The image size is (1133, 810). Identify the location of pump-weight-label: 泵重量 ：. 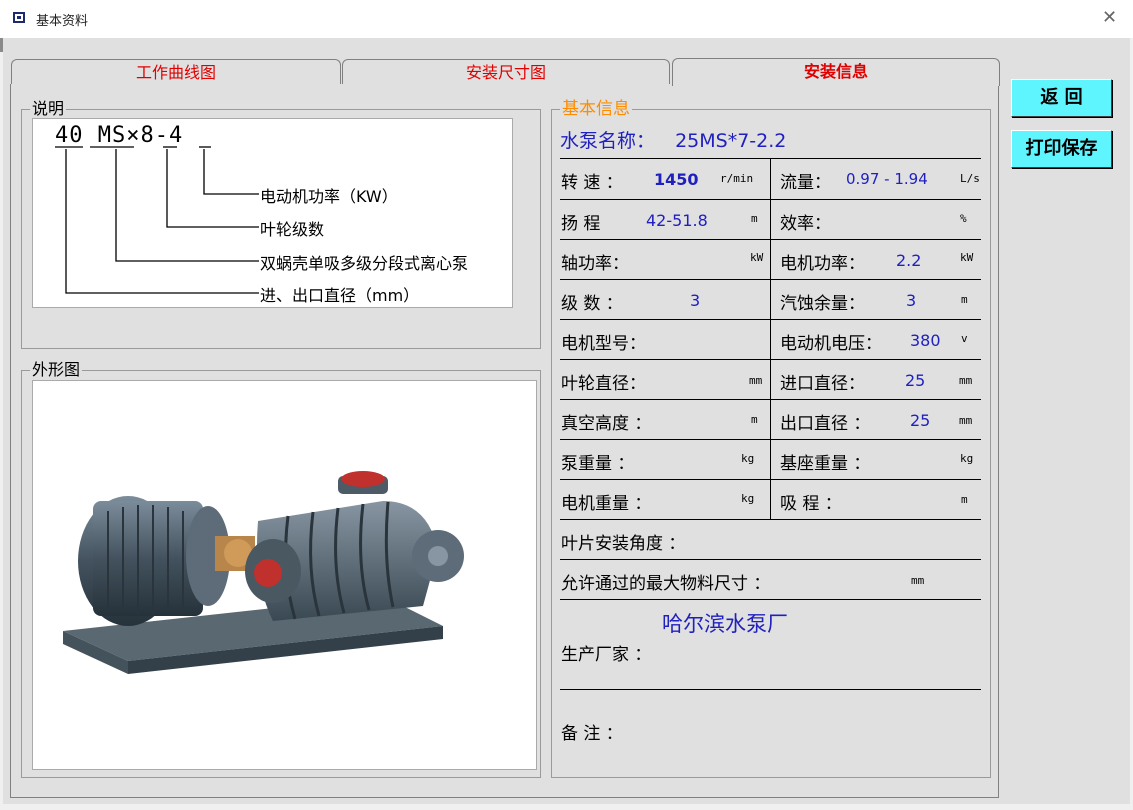
(598, 464).